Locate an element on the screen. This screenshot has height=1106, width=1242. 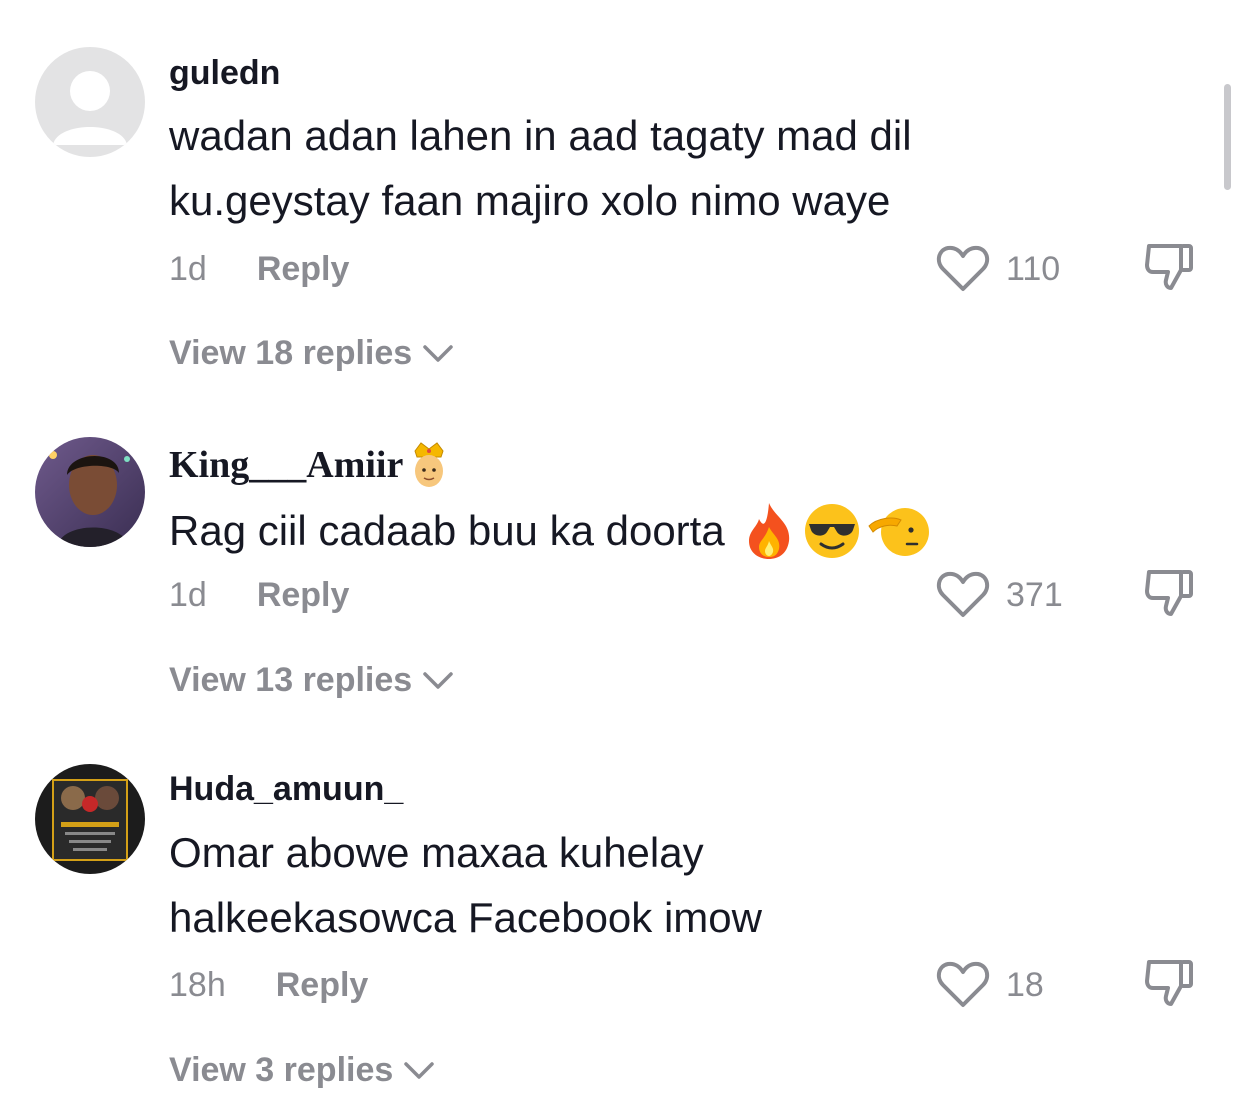
comment-time: 18h is located at coordinates (197, 985).